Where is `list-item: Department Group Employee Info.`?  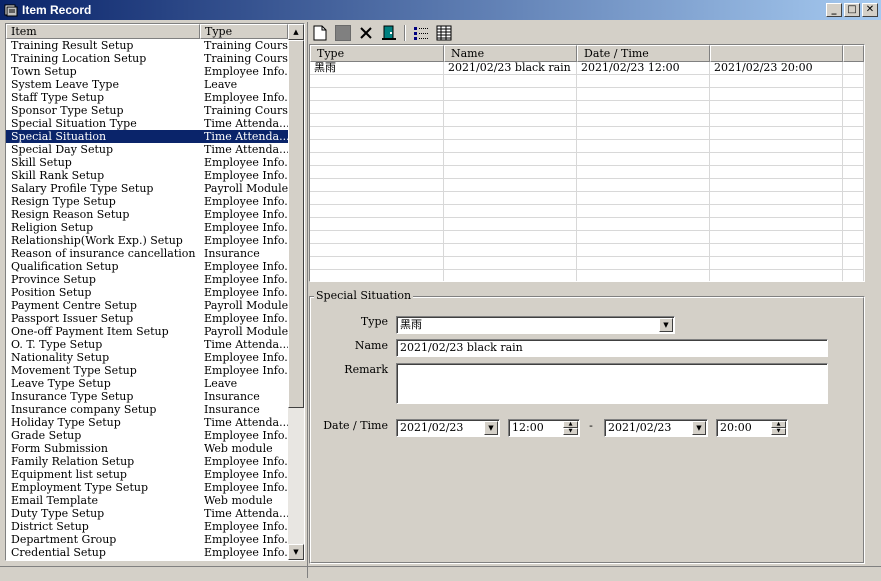
list-item: Department Group Employee Info. is located at coordinates (147, 539).